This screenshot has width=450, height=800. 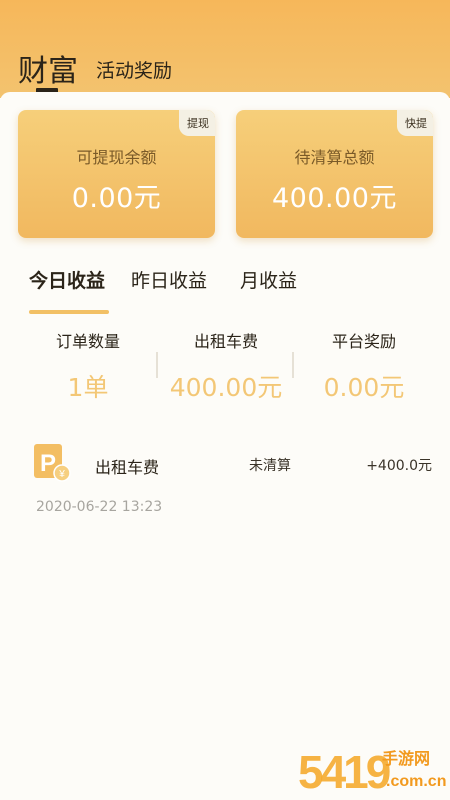 What do you see at coordinates (363, 341) in the screenshot?
I see `stat-label: 平台奖励` at bounding box center [363, 341].